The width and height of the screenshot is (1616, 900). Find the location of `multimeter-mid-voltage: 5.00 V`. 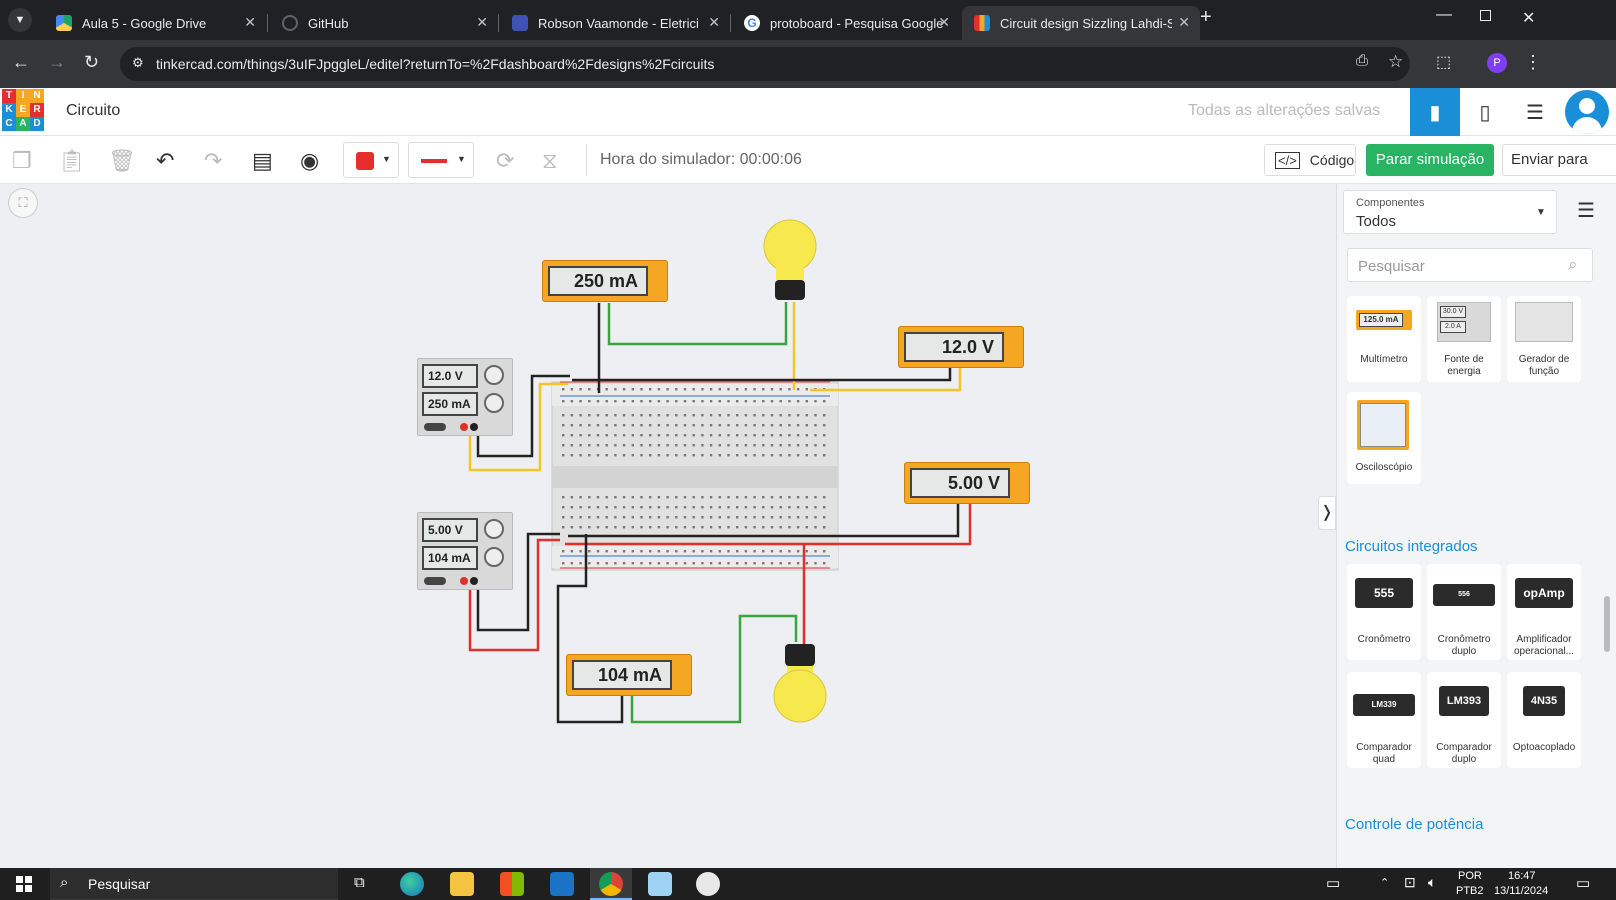

multimeter-mid-voltage: 5.00 V is located at coordinates (967, 483).